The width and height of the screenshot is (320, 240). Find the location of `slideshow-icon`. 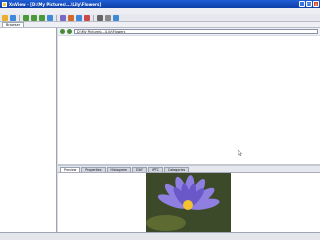

slideshow-icon is located at coordinates (79, 17).